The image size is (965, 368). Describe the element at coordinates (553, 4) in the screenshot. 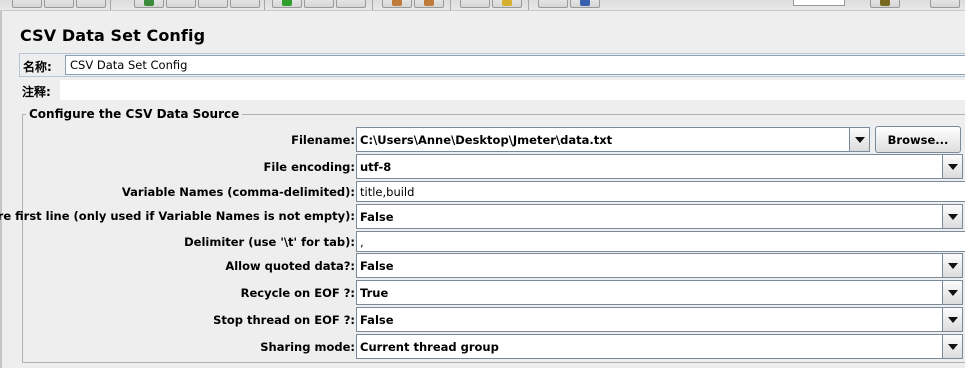

I see `search-icon` at that location.